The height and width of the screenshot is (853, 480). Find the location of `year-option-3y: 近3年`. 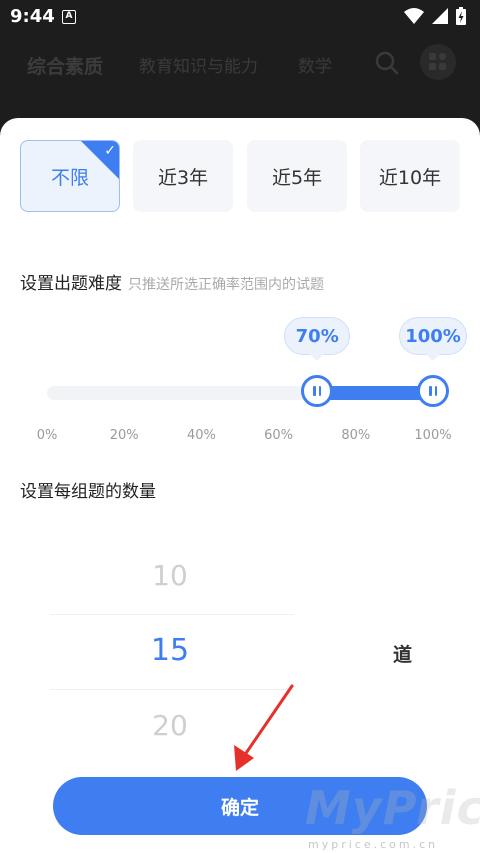

year-option-3y: 近3年 is located at coordinates (183, 176).